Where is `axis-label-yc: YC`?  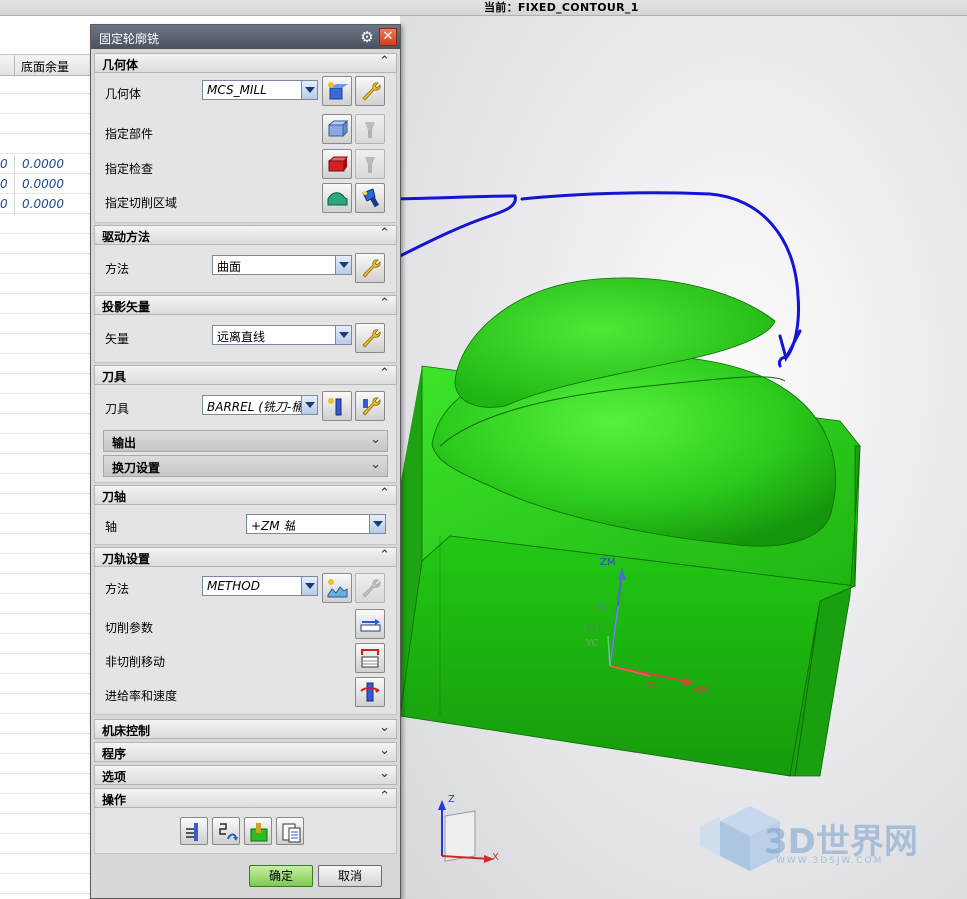 axis-label-yc: YC is located at coordinates (592, 643).